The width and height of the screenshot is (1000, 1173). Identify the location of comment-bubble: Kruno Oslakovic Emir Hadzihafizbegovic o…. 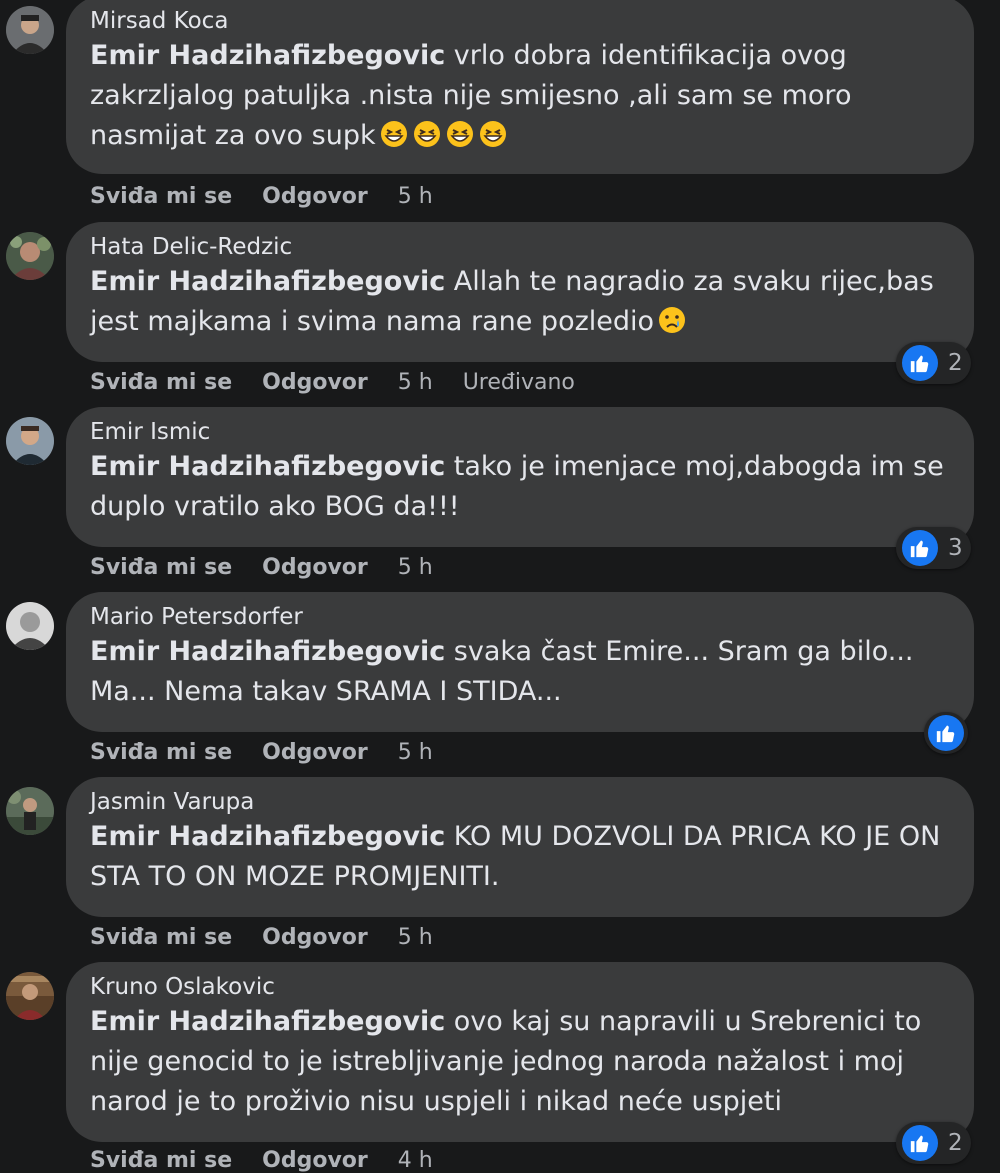
(520, 1052).